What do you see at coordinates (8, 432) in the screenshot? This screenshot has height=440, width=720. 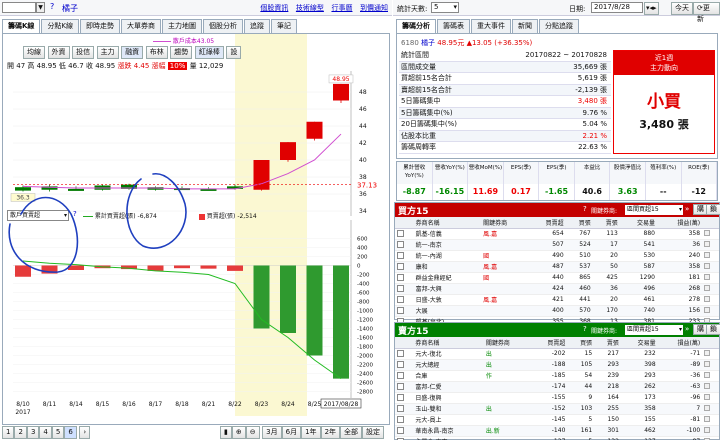 I see `page-1: 1` at bounding box center [8, 432].